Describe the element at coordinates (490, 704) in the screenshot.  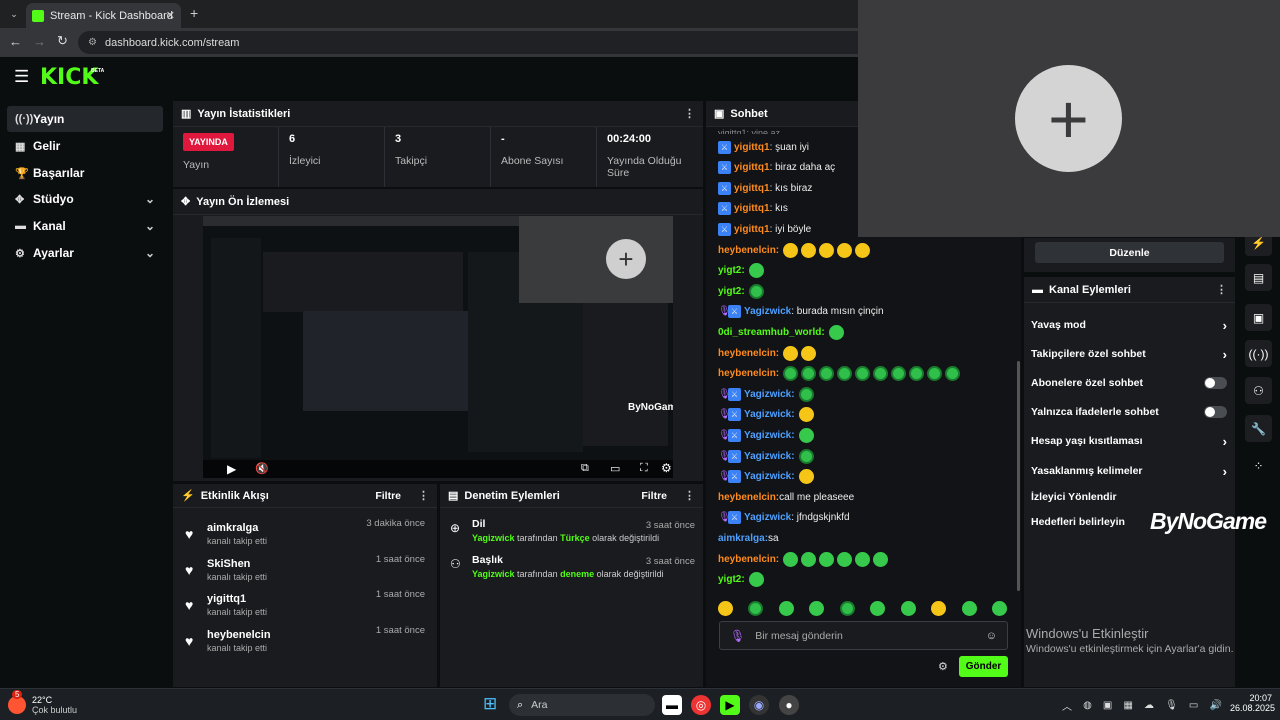
I see `windows-start-icon: ⊞` at that location.